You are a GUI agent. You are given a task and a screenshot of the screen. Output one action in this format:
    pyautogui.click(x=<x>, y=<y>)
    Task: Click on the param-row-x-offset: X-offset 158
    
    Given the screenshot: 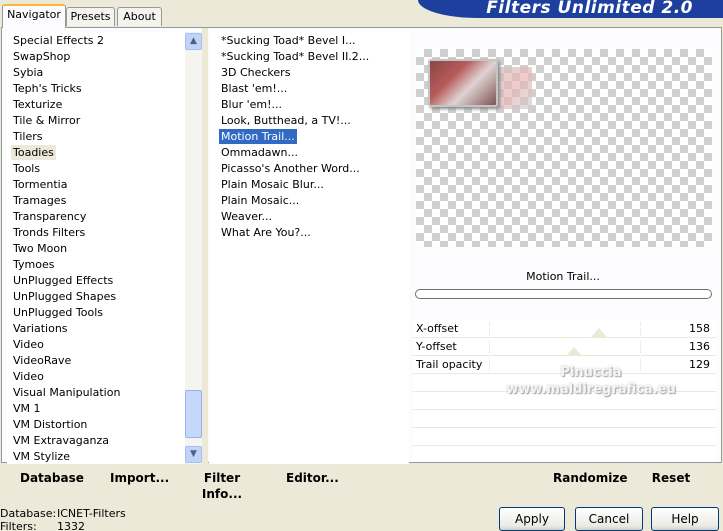 What is the action you would take?
    pyautogui.click(x=564, y=329)
    